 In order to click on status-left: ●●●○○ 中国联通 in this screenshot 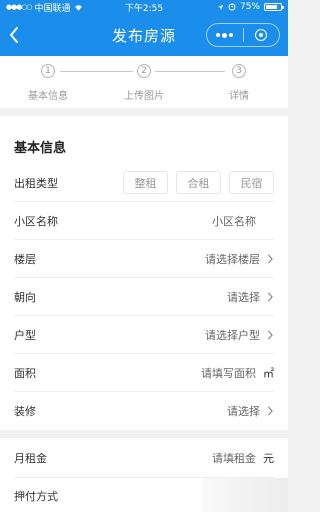, I will do `click(44, 7)`.